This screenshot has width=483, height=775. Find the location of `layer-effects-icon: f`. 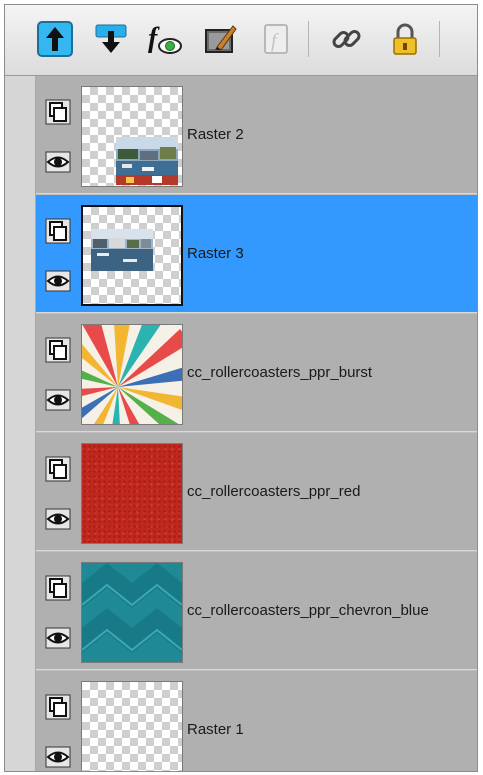

layer-effects-icon: f is located at coordinates (165, 38).